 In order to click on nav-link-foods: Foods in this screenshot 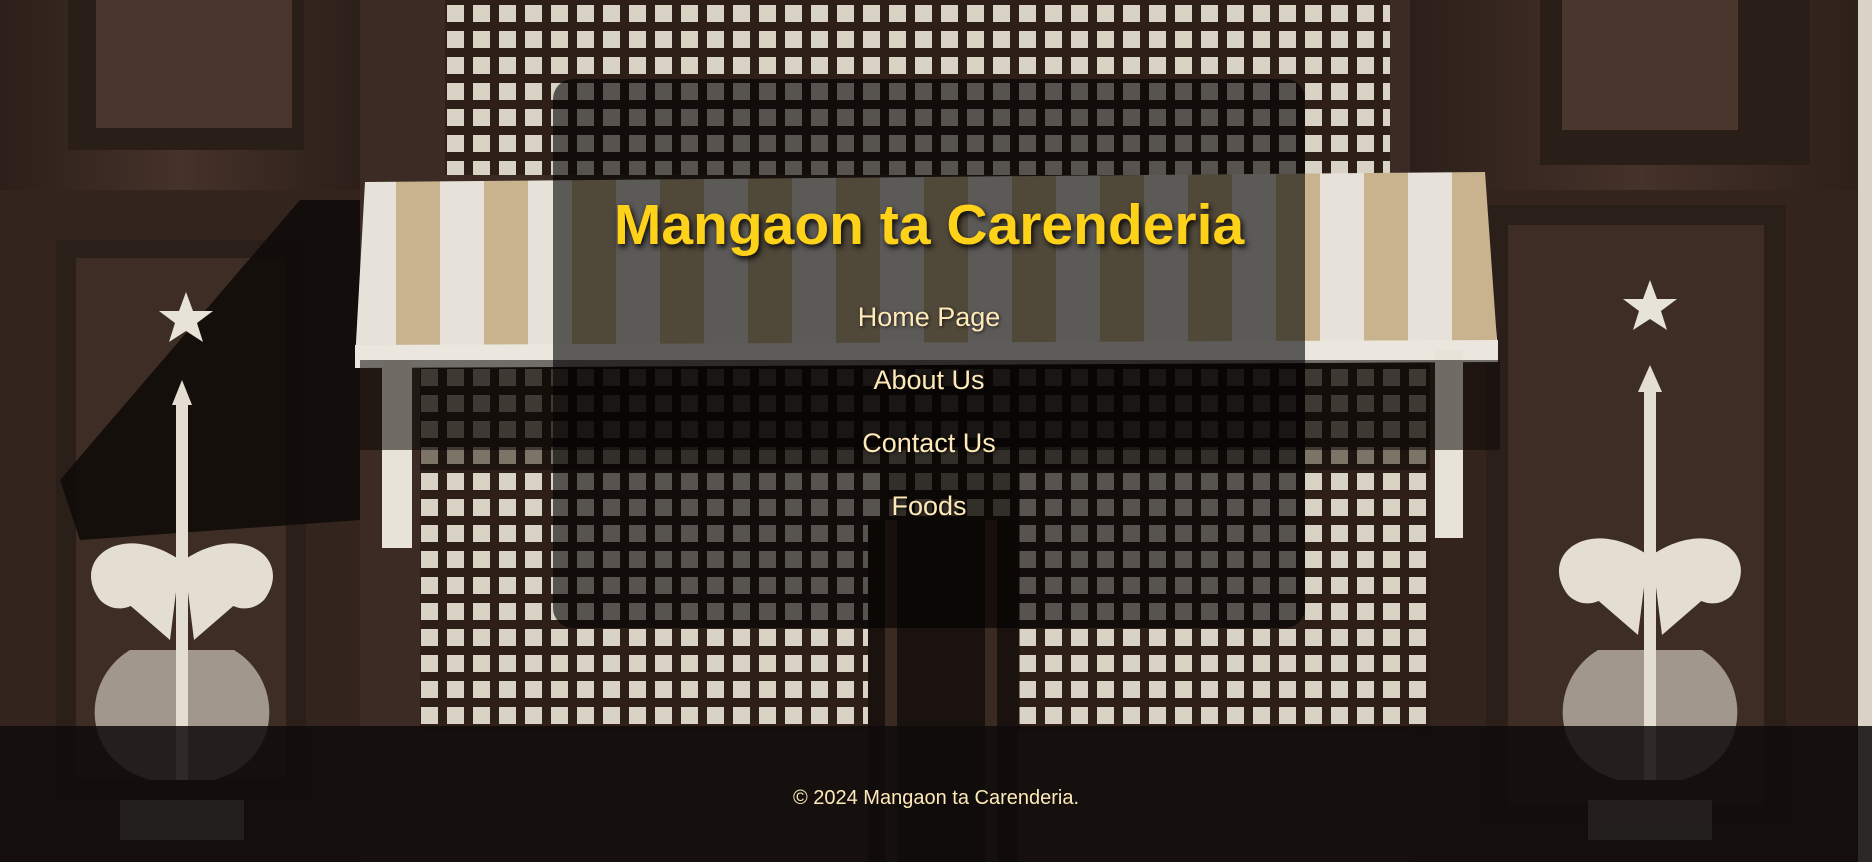, I will do `click(929, 506)`.